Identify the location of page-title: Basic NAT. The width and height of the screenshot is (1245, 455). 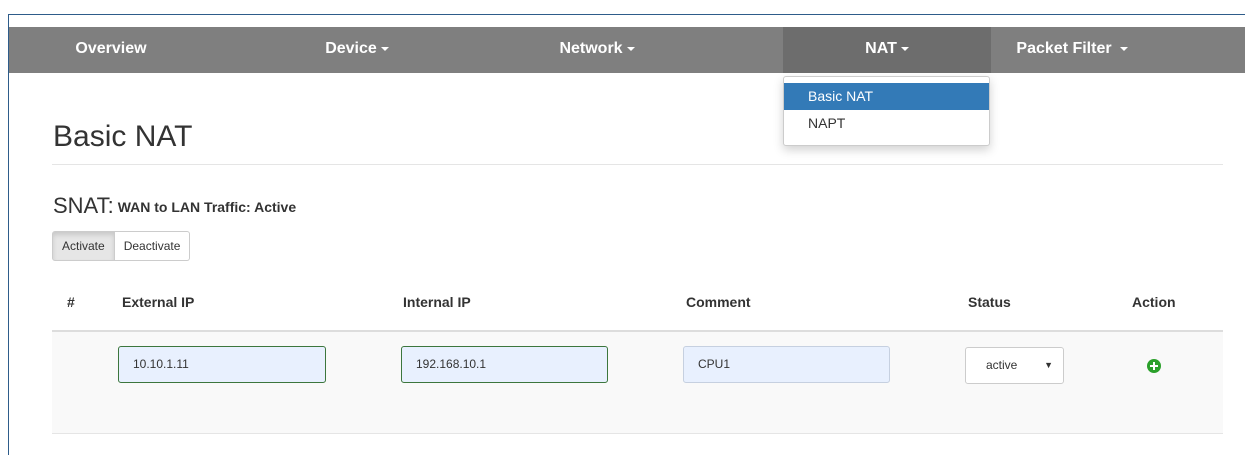
(123, 136).